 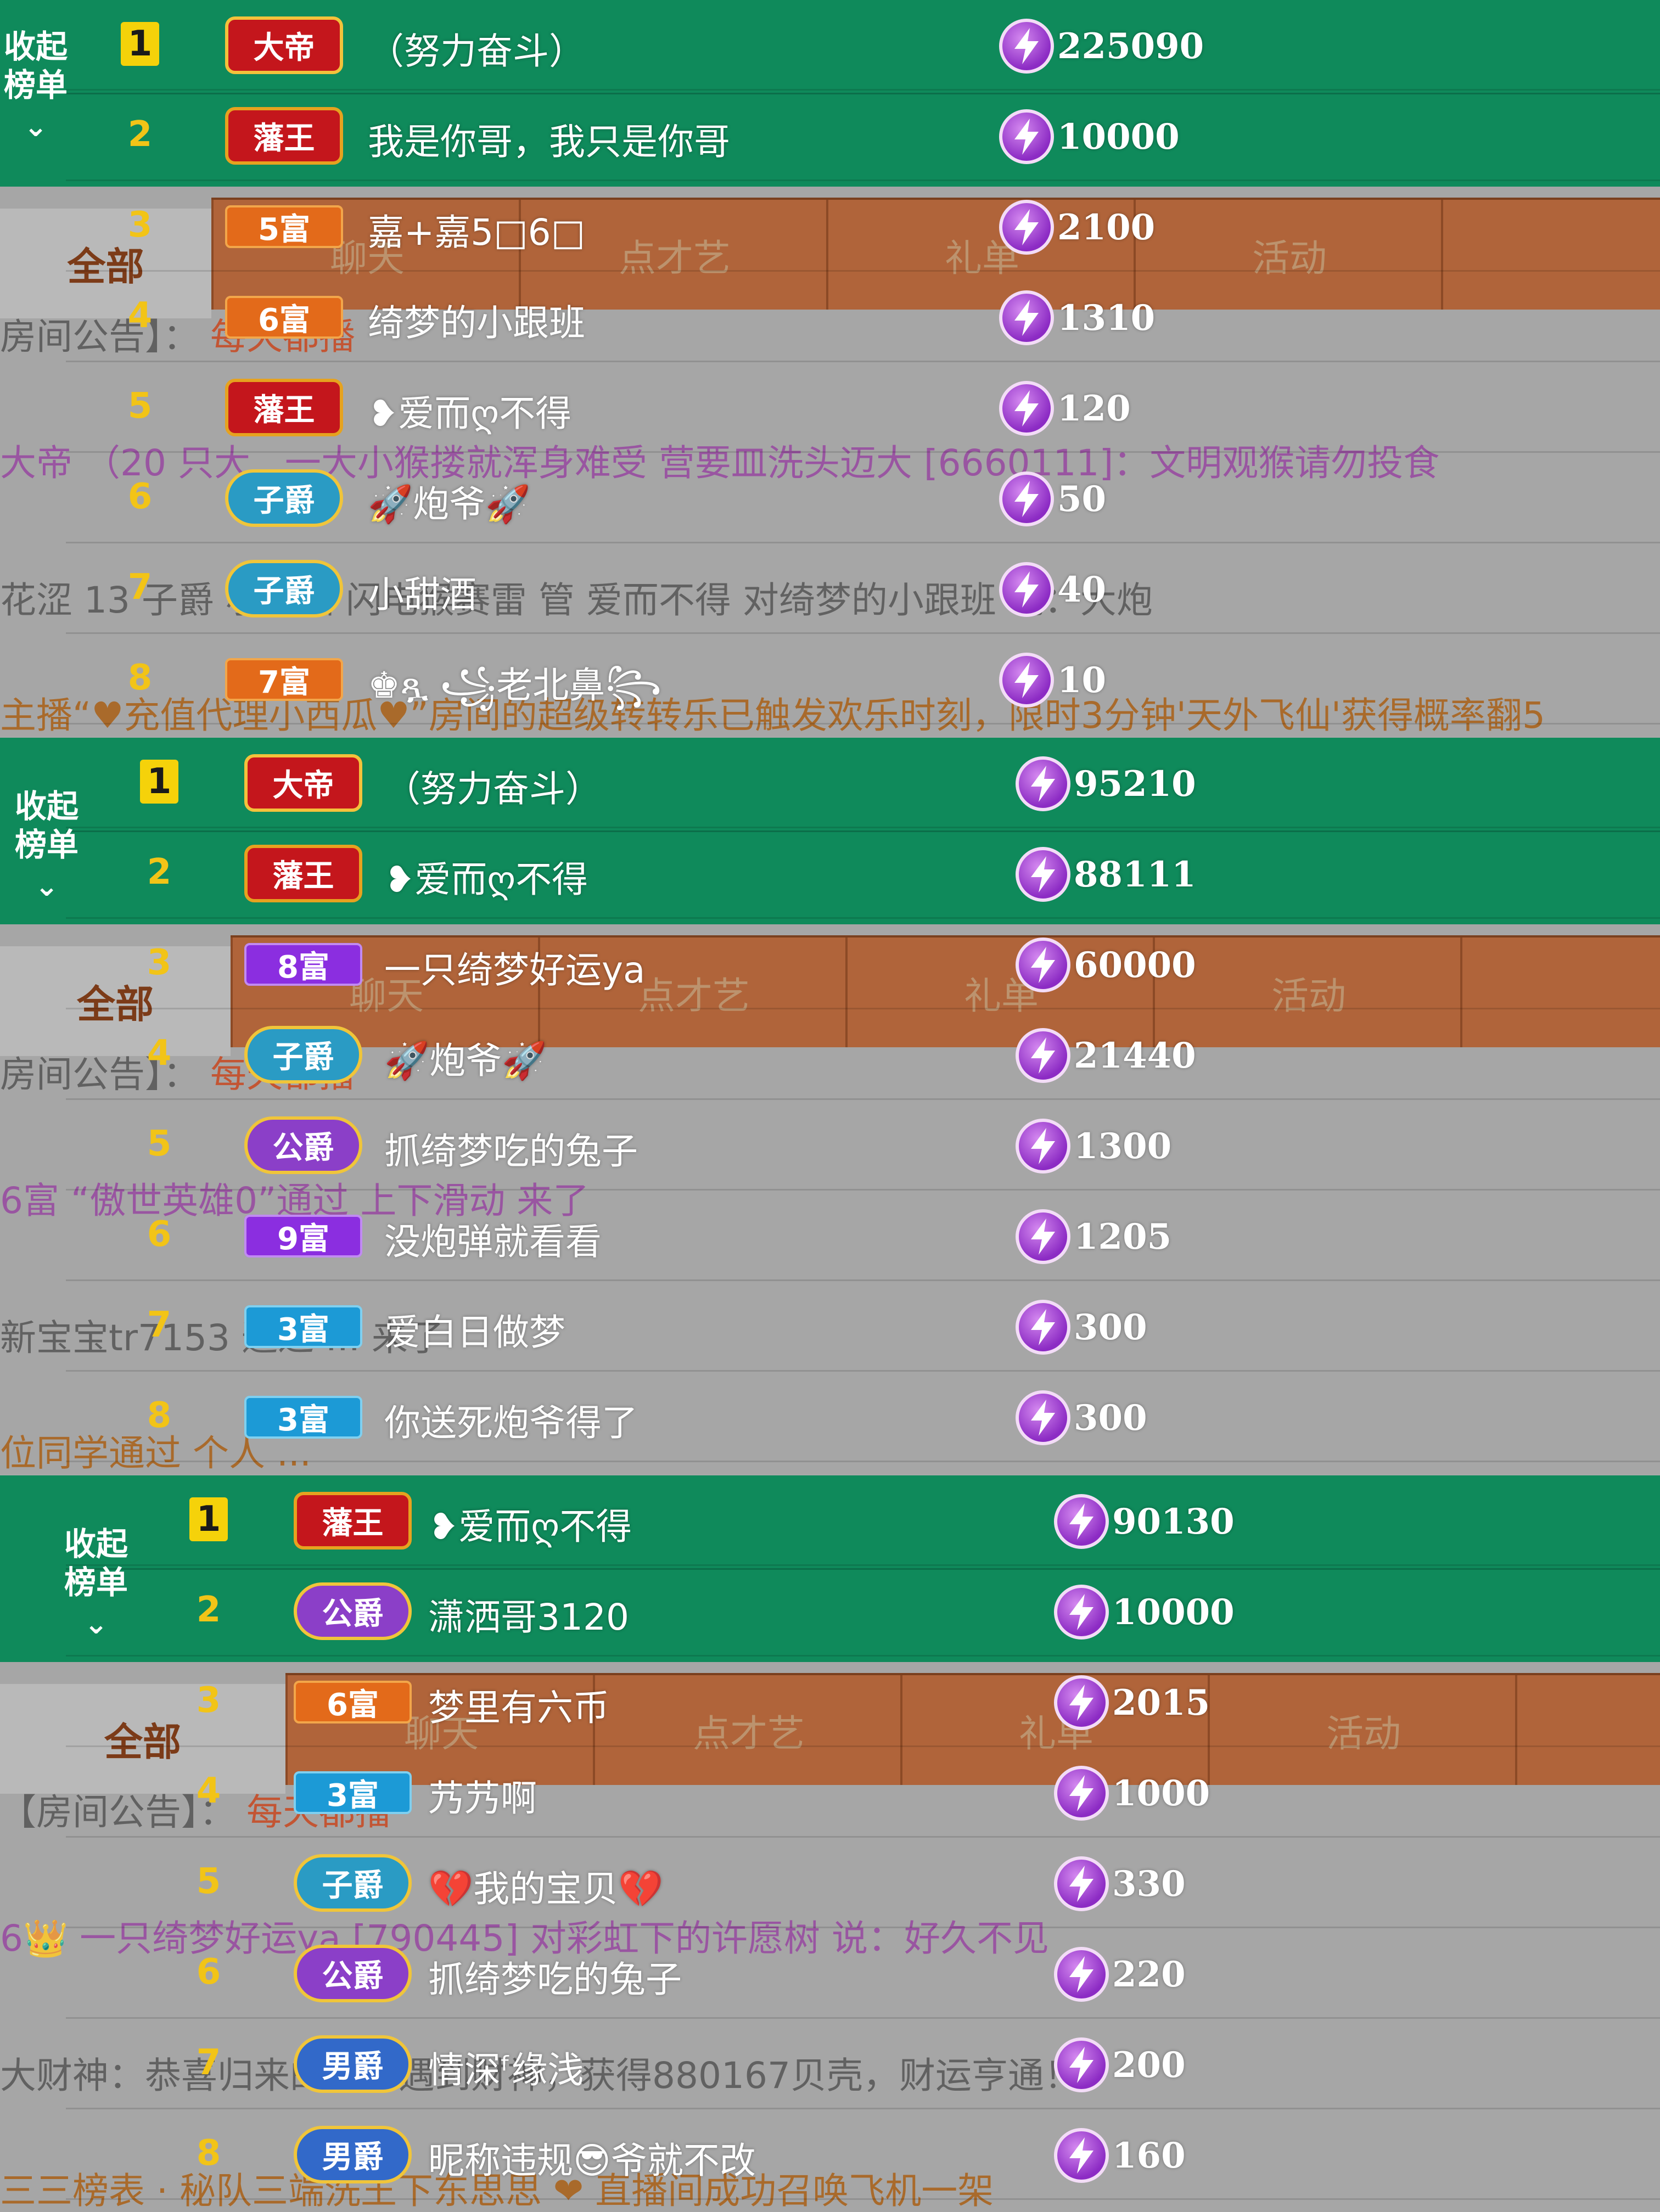 What do you see at coordinates (830, 964) in the screenshot?
I see `leaderboard-row: 3 8富 一只绮梦好运ya 60000` at bounding box center [830, 964].